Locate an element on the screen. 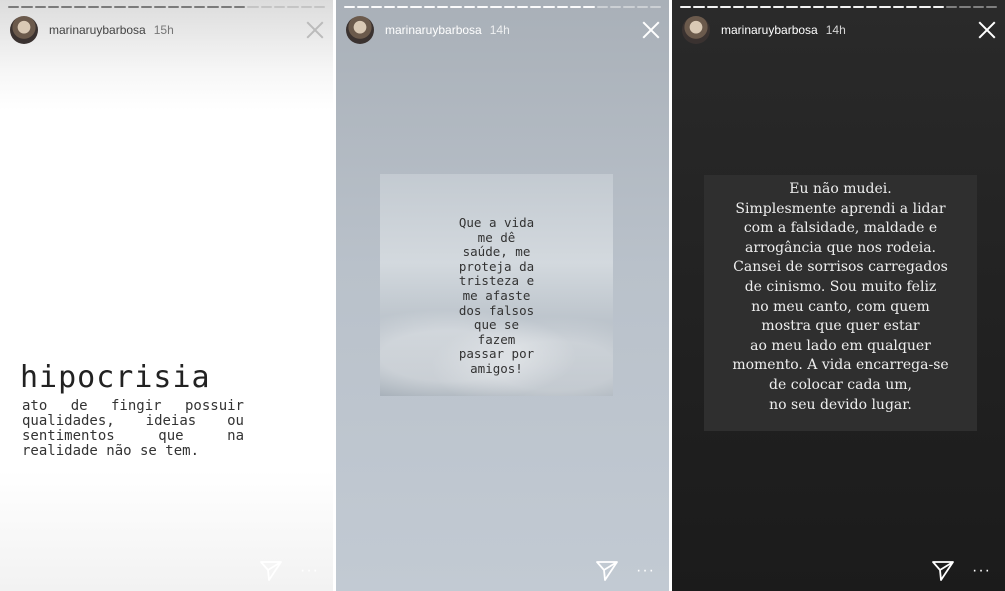 The width and height of the screenshot is (1005, 591). quote-line: ao meu lado em qualquer is located at coordinates (840, 345).